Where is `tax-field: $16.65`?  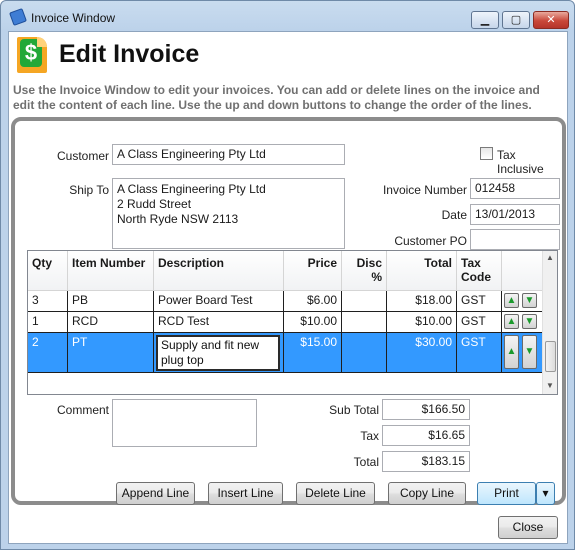 tax-field: $16.65 is located at coordinates (426, 435).